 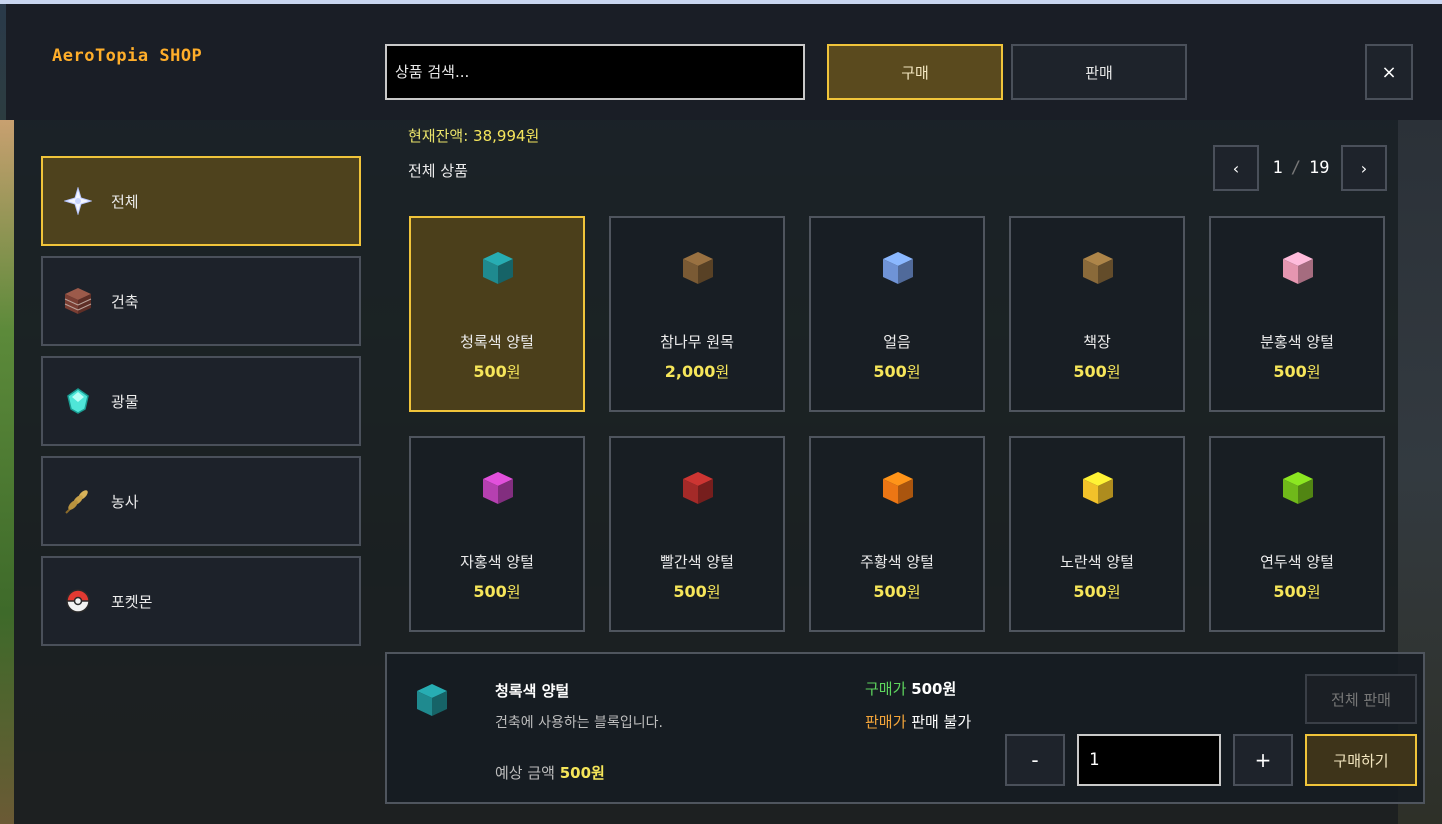 What do you see at coordinates (1098, 268) in the screenshot?
I see `bookshelf-icon` at bounding box center [1098, 268].